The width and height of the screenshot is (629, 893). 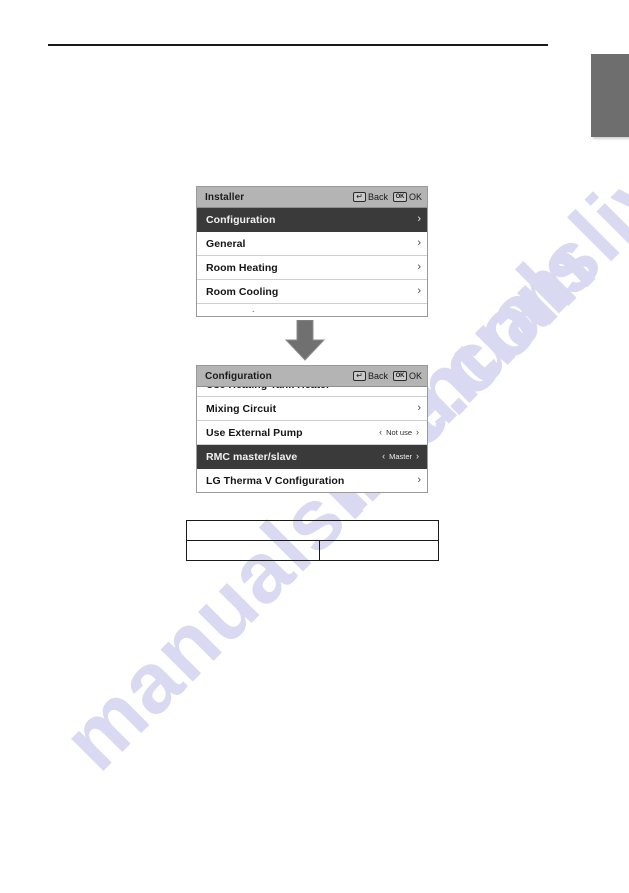 I want to click on value-stepper: ‹ Not use ›, so click(x=399, y=433).